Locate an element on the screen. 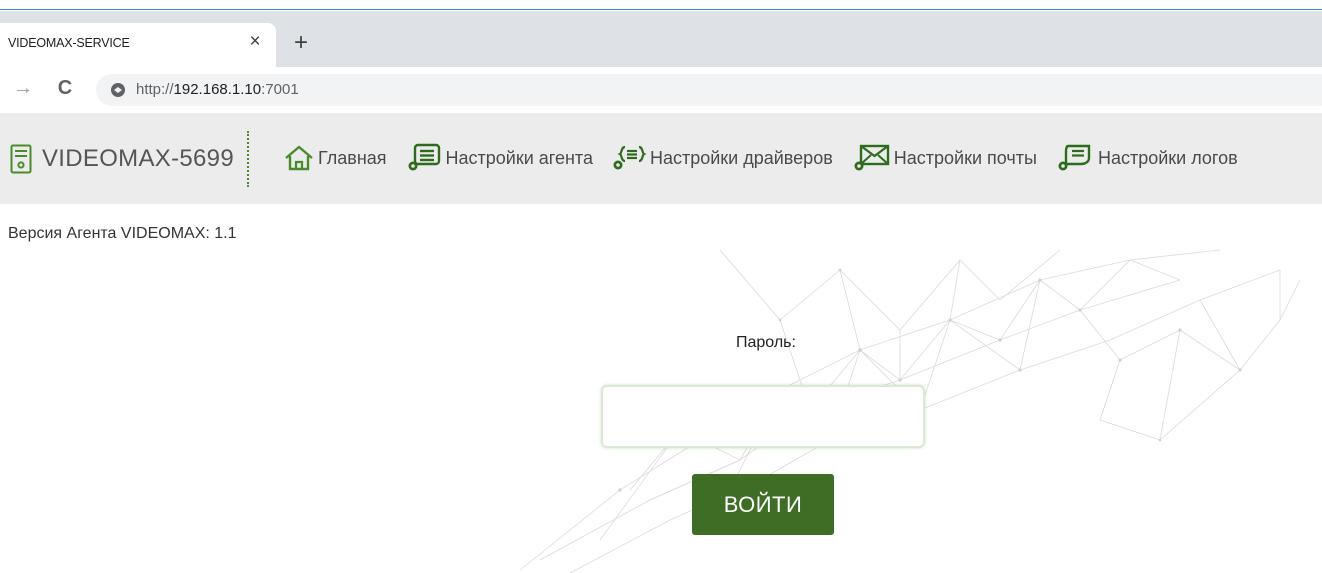 The height and width of the screenshot is (573, 1322). navbar-divider is located at coordinates (248, 159).